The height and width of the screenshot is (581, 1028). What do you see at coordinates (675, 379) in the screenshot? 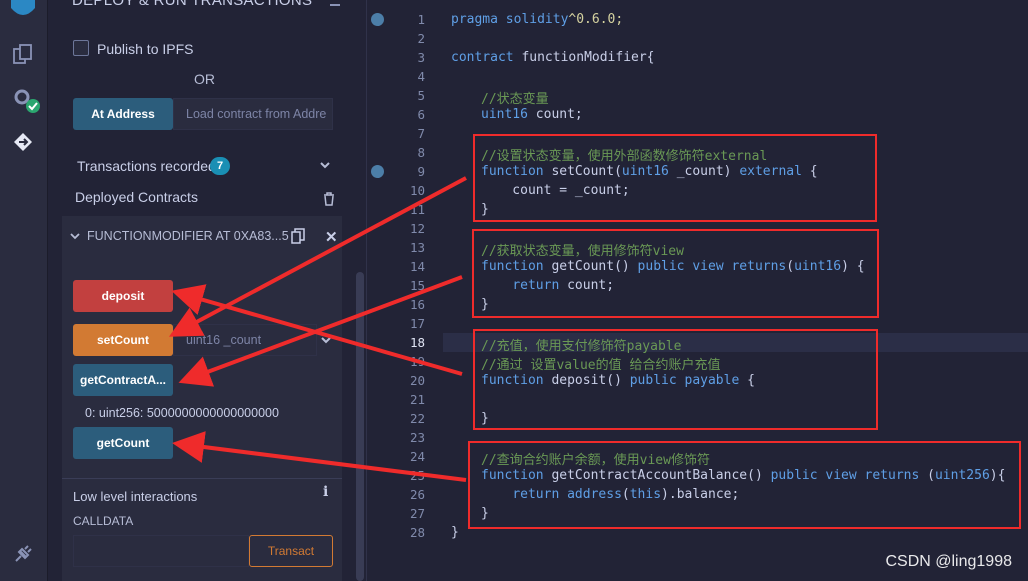
I see `annotation-box-deposit` at bounding box center [675, 379].